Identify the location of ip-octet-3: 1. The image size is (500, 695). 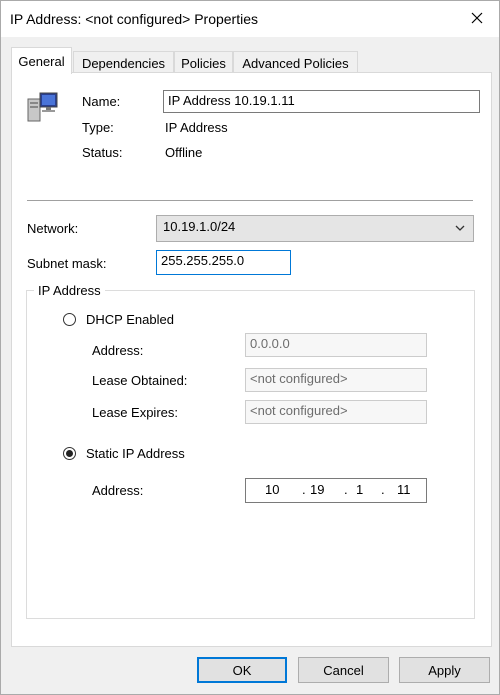
(359, 489).